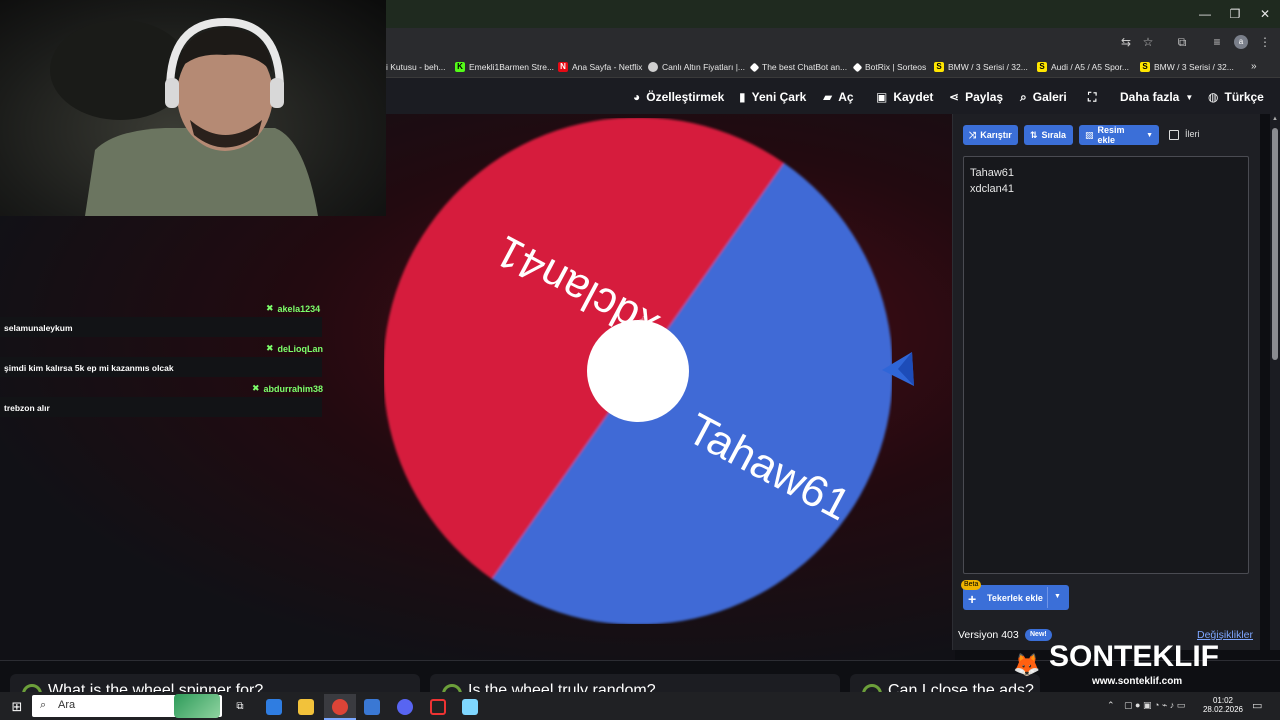 The height and width of the screenshot is (720, 1280). I want to click on taskbar-clock: 01:02 28.02.2026, so click(1223, 705).